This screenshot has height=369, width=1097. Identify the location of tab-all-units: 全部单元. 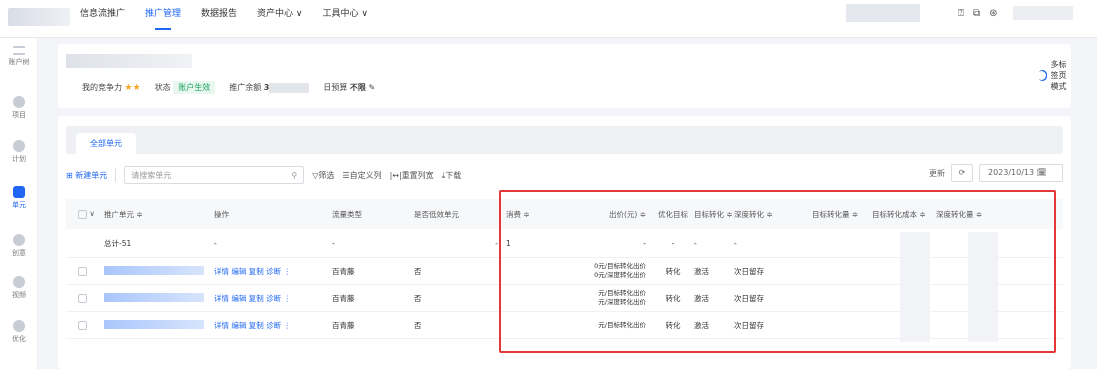
(106, 143).